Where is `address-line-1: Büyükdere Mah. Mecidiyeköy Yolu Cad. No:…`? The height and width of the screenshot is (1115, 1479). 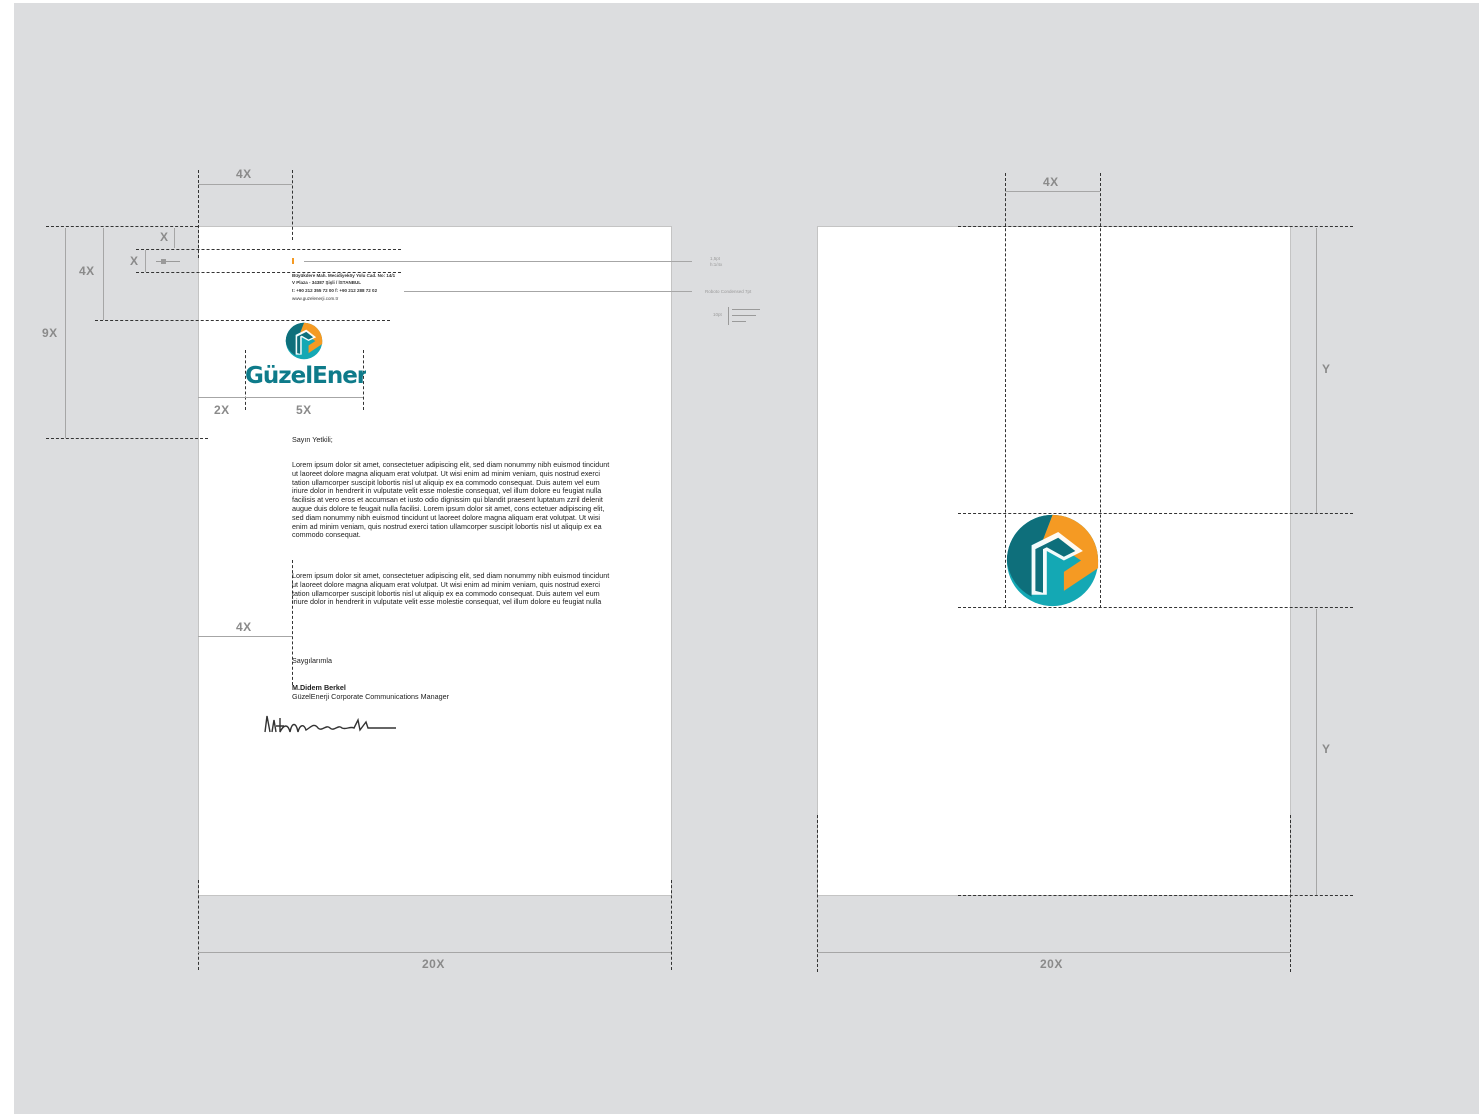
address-line-1: Büyükdere Mah. Mecidiyeköy Yolu Cad. No:… is located at coordinates (344, 275).